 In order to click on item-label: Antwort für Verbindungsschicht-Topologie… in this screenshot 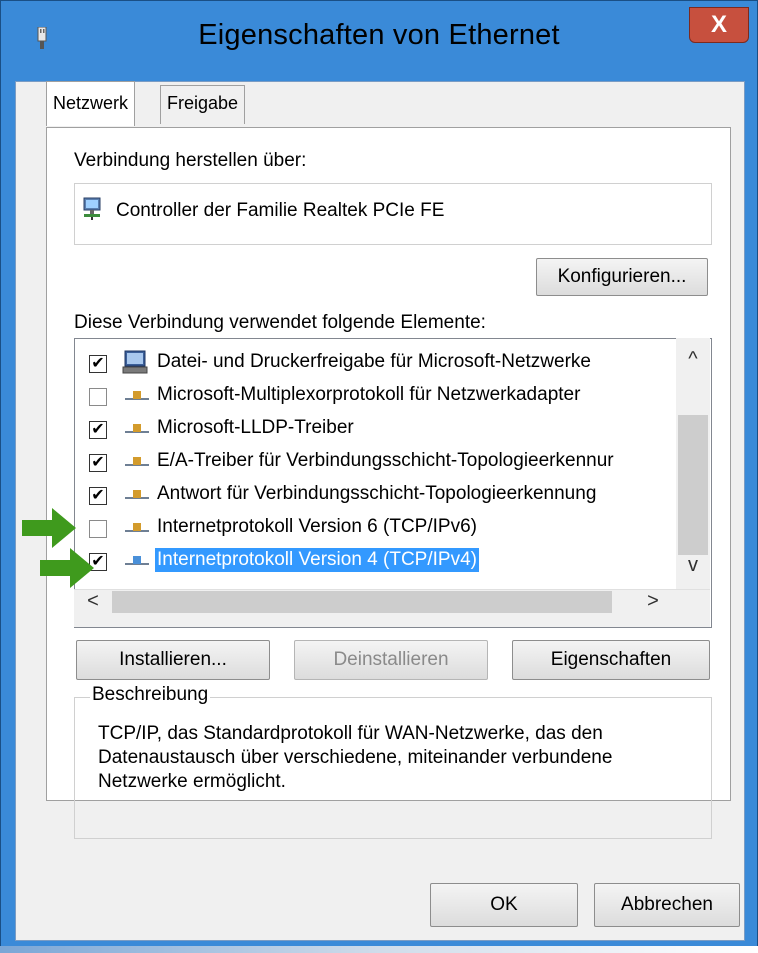, I will do `click(377, 493)`.